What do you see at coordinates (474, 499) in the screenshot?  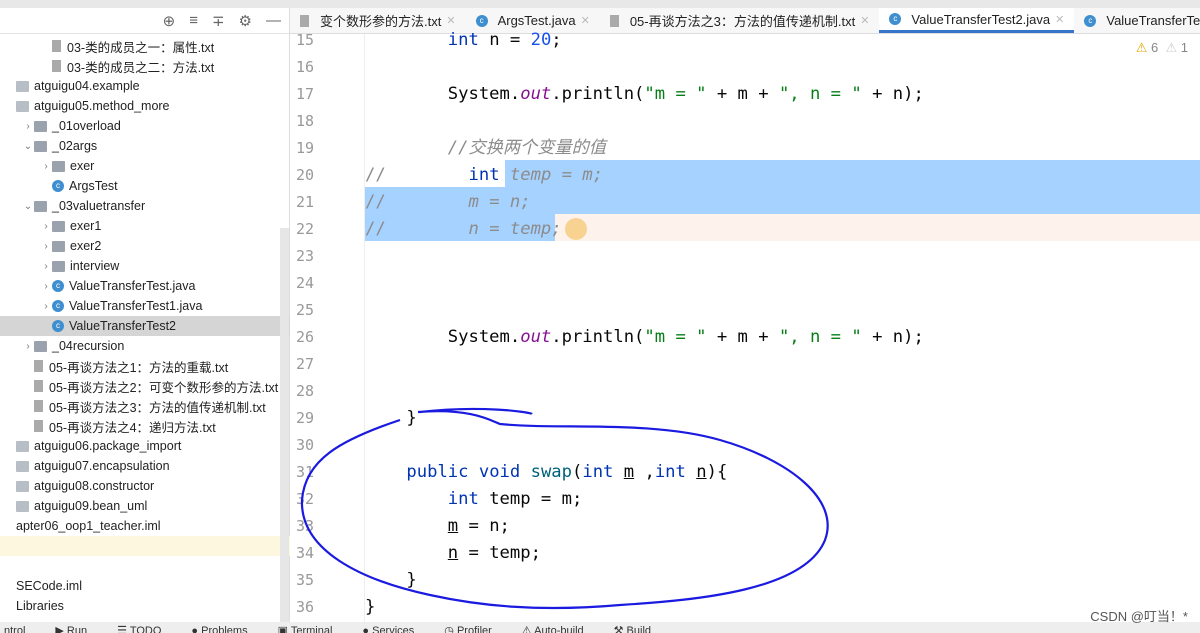 I see `code-line: int temp = m;` at bounding box center [474, 499].